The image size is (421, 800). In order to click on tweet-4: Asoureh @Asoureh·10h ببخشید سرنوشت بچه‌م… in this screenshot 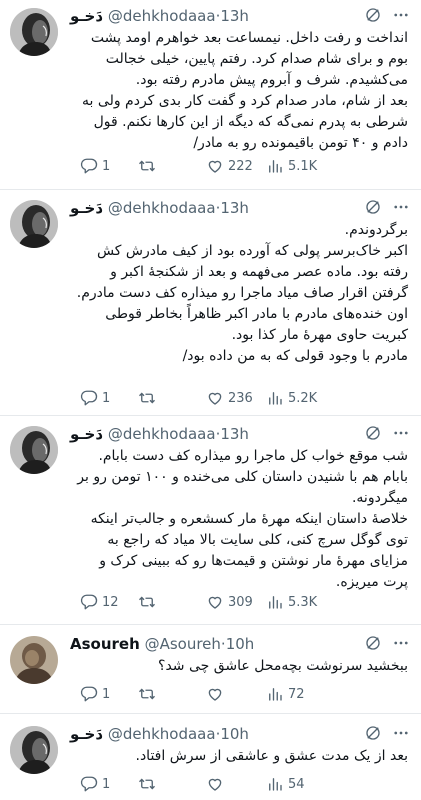, I will do `click(210, 671)`.